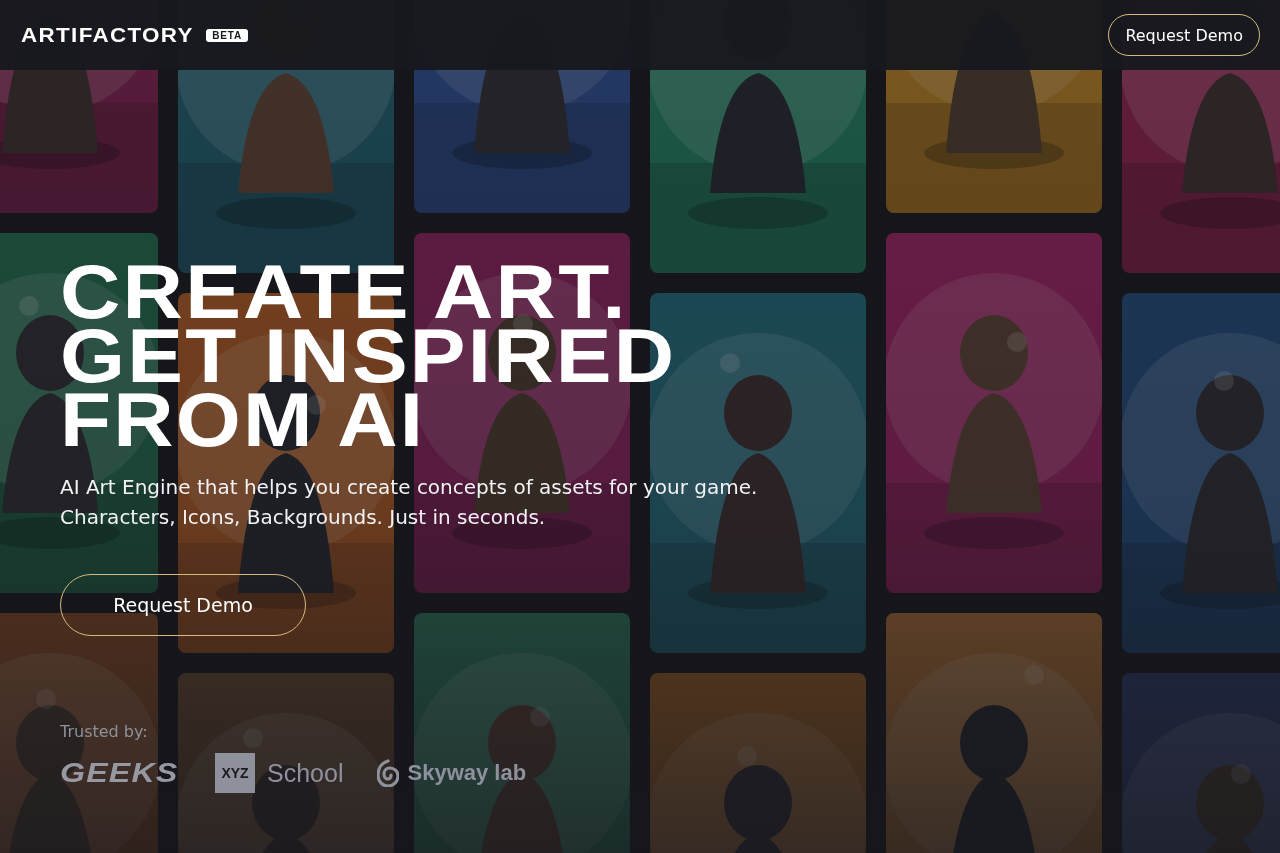  What do you see at coordinates (467, 773) in the screenshot?
I see `logo-wordmark: Skyway lab` at bounding box center [467, 773].